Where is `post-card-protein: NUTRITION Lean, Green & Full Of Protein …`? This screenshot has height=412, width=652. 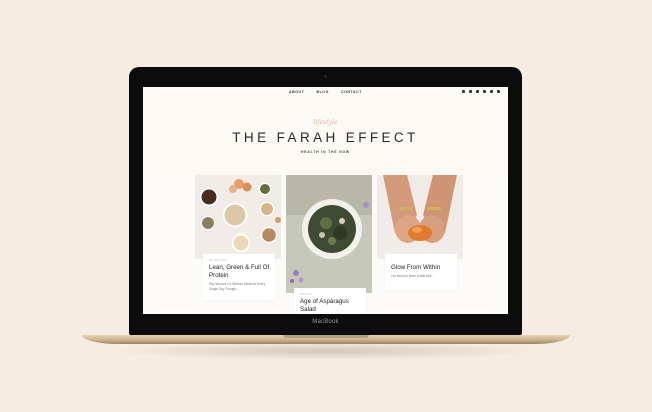
post-card-protein: NUTRITION Lean, Green & Full Of Protein … is located at coordinates (238, 244).